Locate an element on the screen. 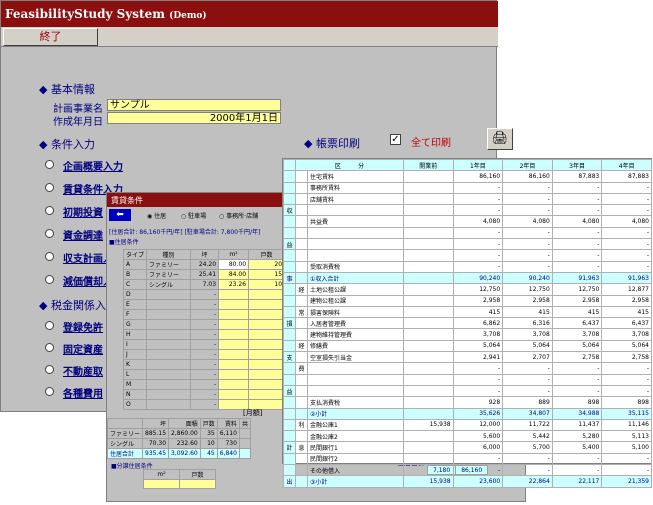 This screenshot has height=505, width=653. residential-cell: - is located at coordinates (205, 314).